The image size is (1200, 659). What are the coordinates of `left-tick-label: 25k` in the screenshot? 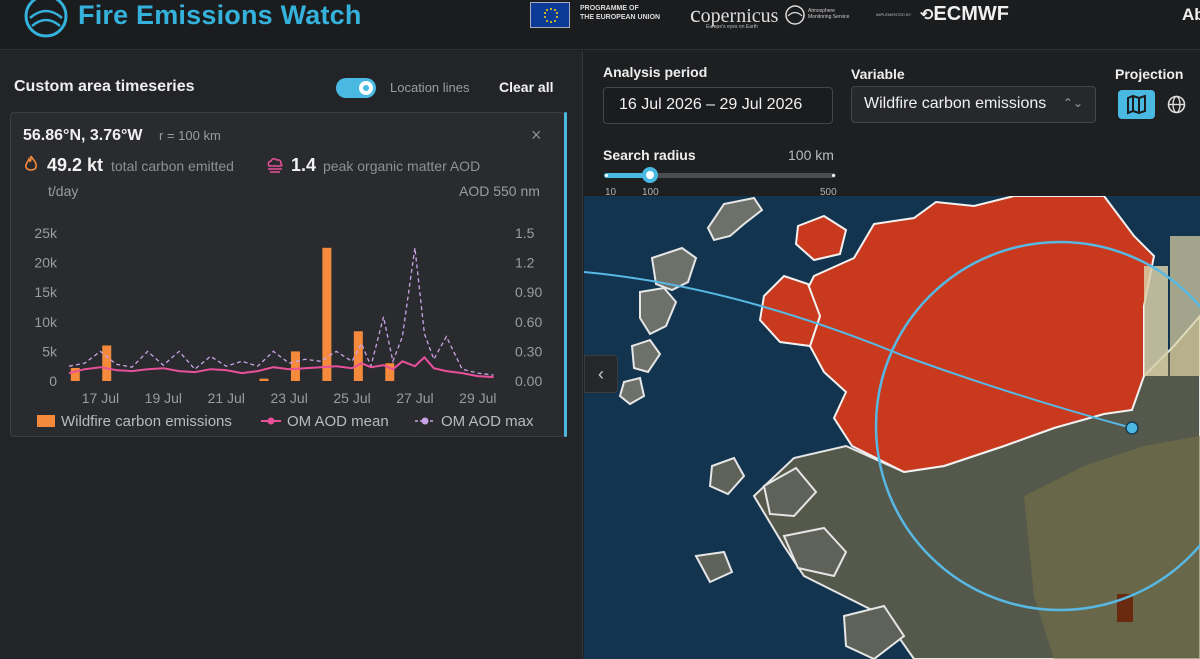 It's located at (46, 233).